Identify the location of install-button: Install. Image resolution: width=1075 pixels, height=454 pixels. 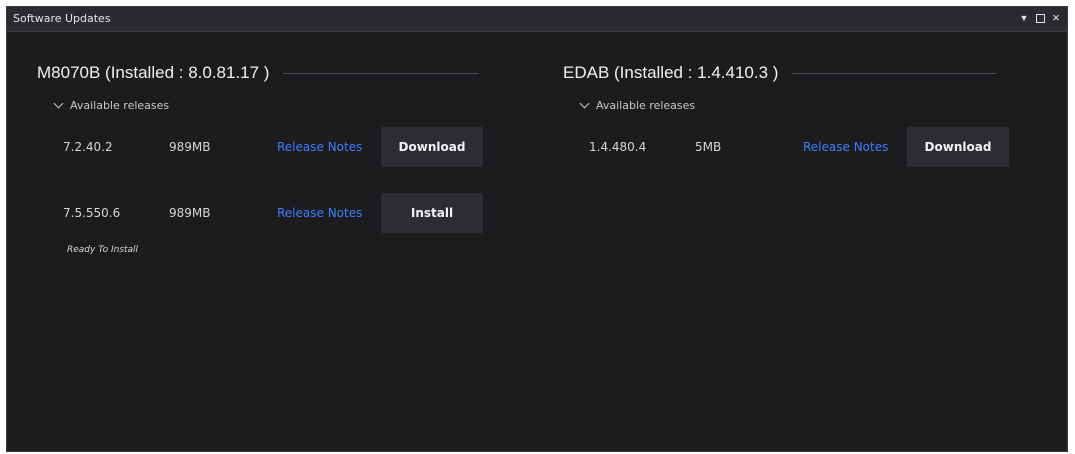
(432, 213).